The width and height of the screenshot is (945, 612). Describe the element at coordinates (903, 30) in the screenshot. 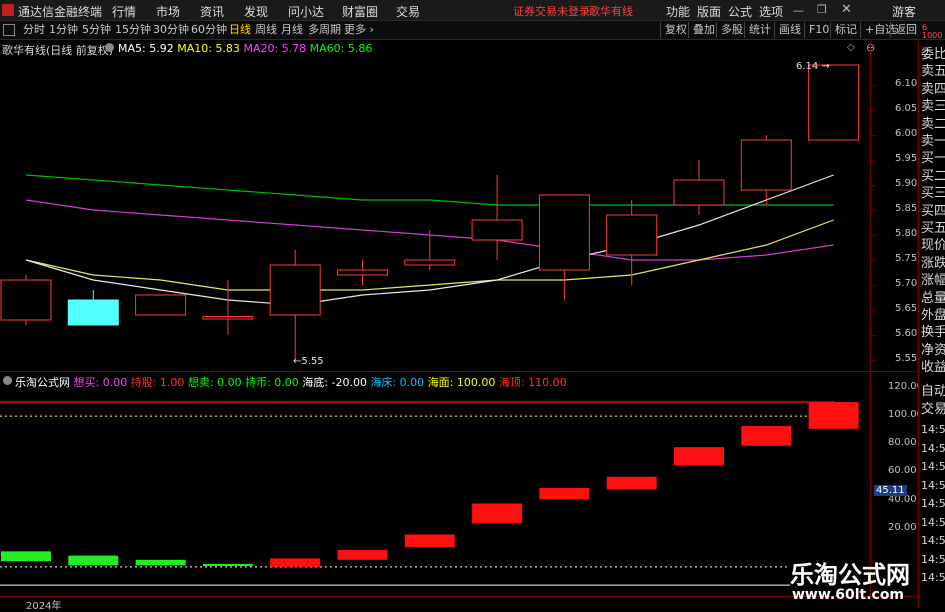

I see `back-button: 返回` at that location.